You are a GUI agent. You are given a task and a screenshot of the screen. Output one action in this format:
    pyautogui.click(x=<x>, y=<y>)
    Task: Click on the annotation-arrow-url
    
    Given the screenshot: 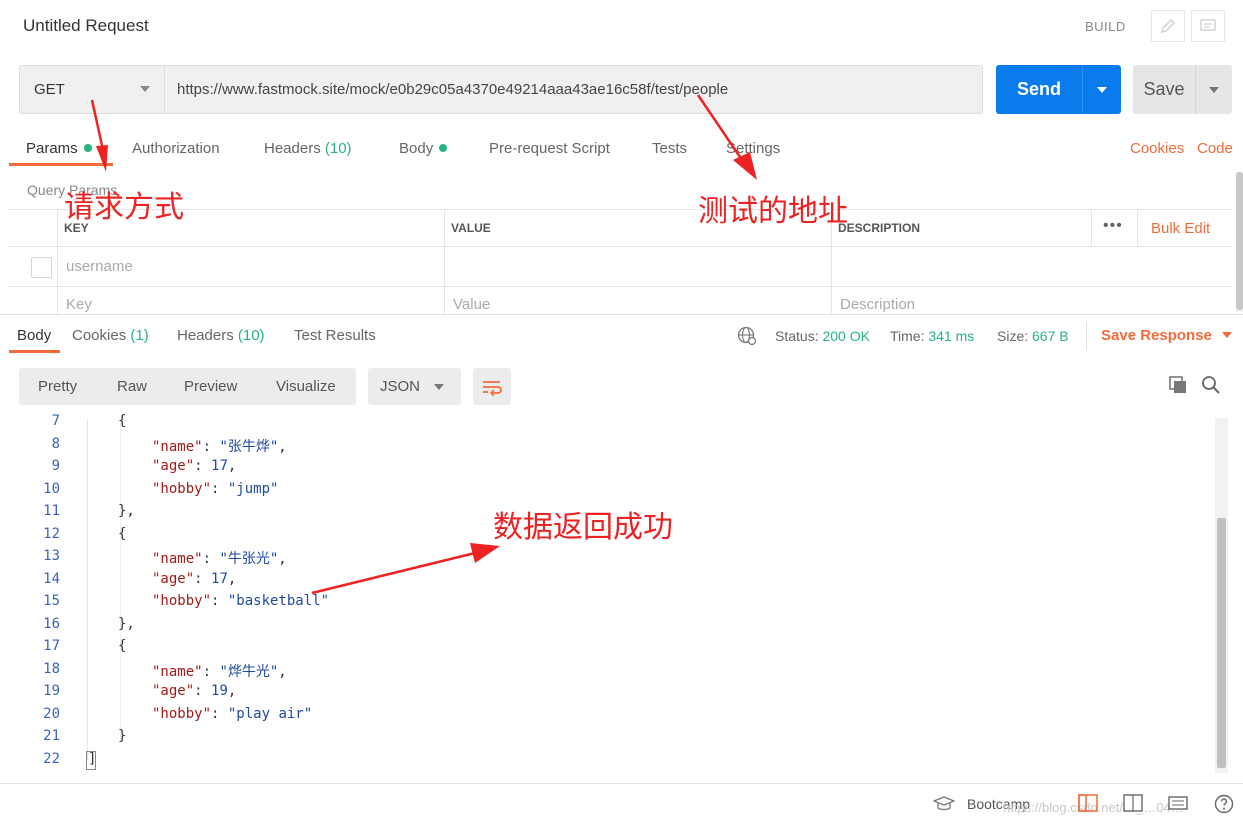 What is the action you would take?
    pyautogui.click(x=726, y=137)
    